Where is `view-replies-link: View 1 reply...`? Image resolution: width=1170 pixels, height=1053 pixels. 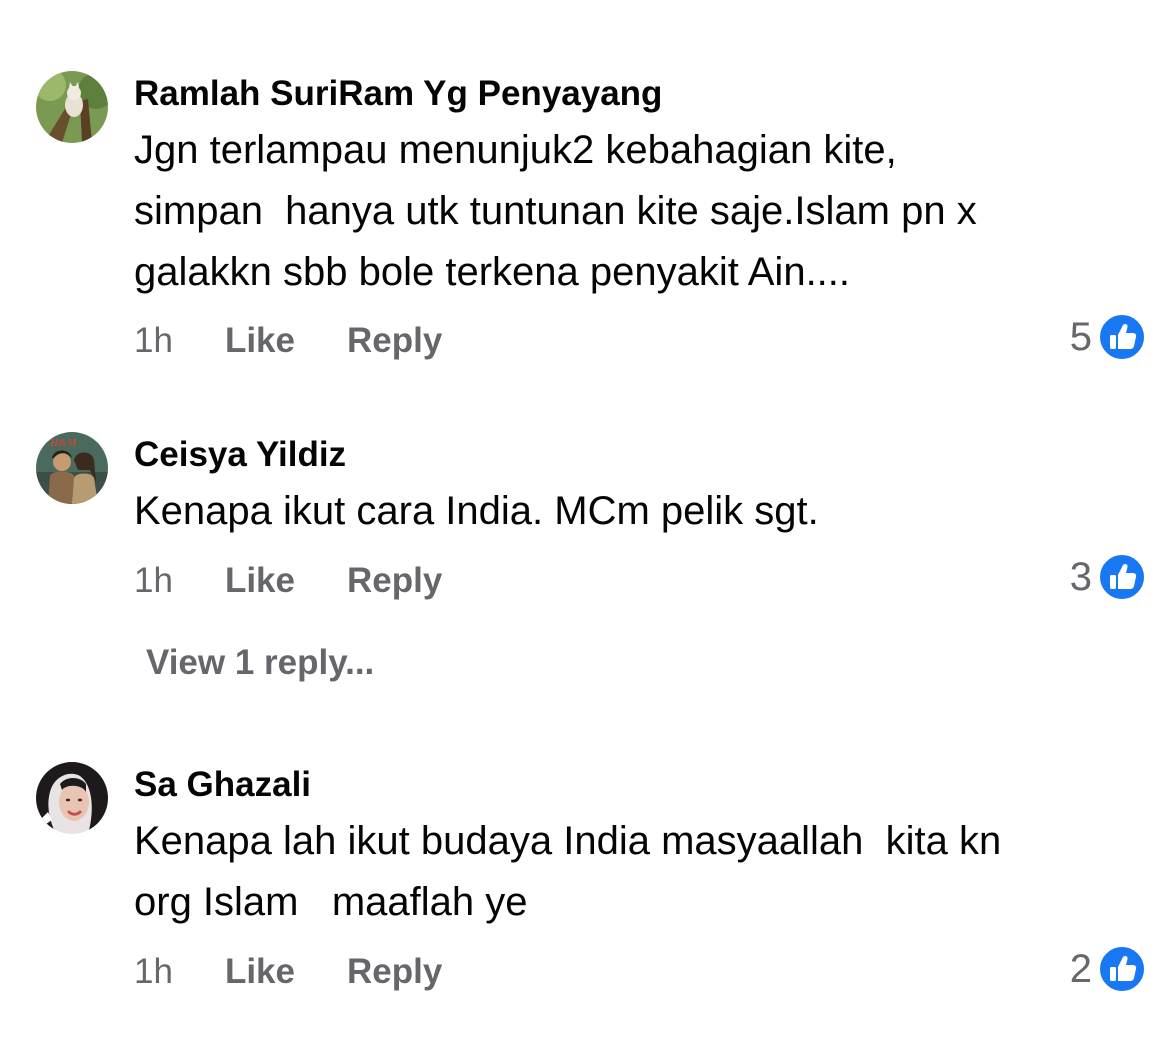 view-replies-link: View 1 reply... is located at coordinates (260, 663).